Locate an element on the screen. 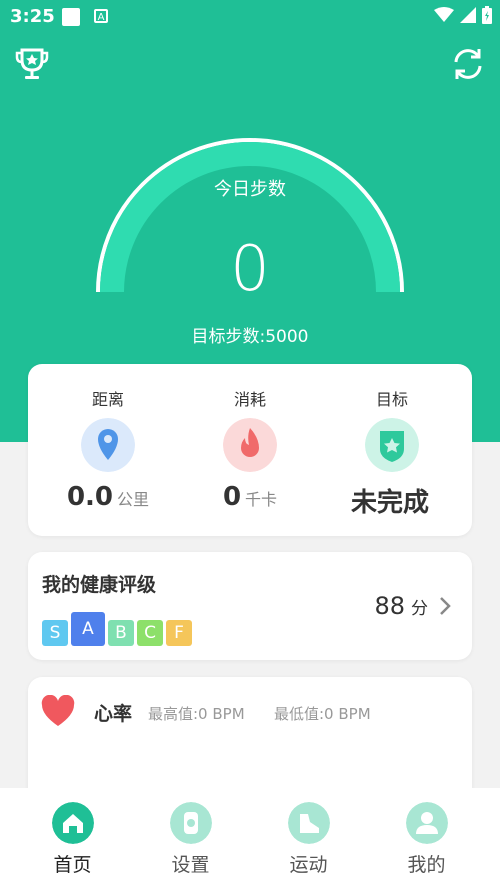 This screenshot has height=888, width=500. grade-scale: S A B C F is located at coordinates (117, 629).